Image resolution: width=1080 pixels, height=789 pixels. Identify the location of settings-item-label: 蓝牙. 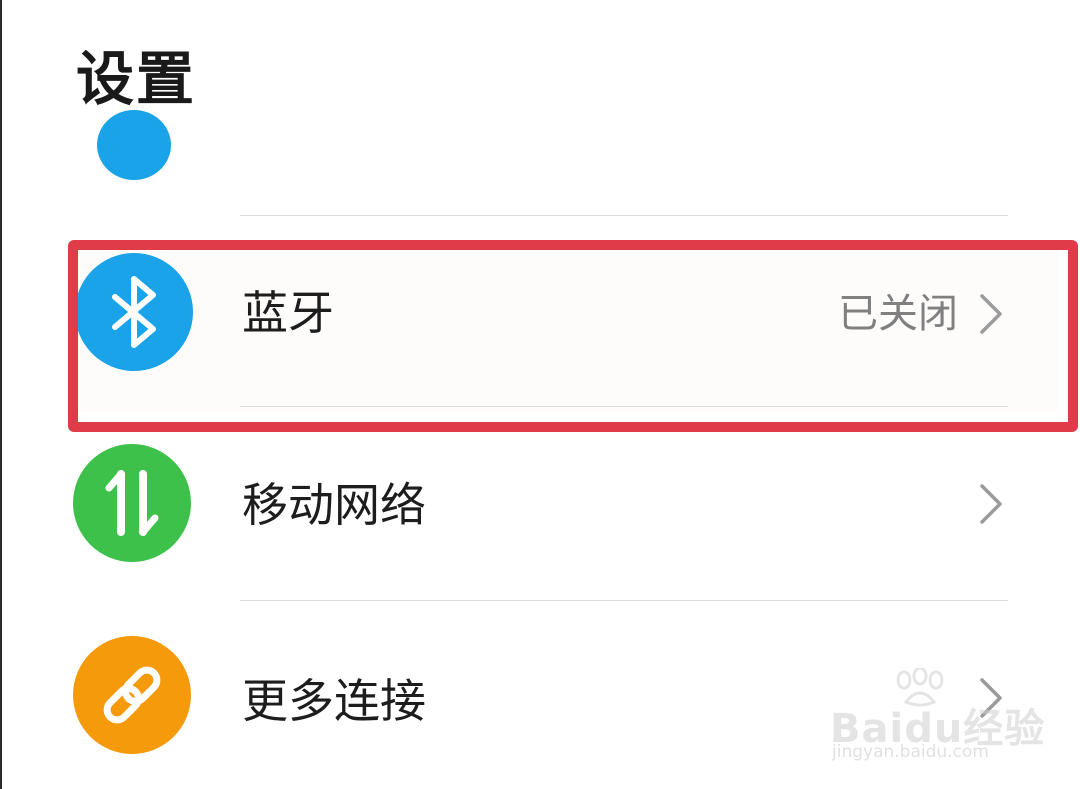
(288, 313).